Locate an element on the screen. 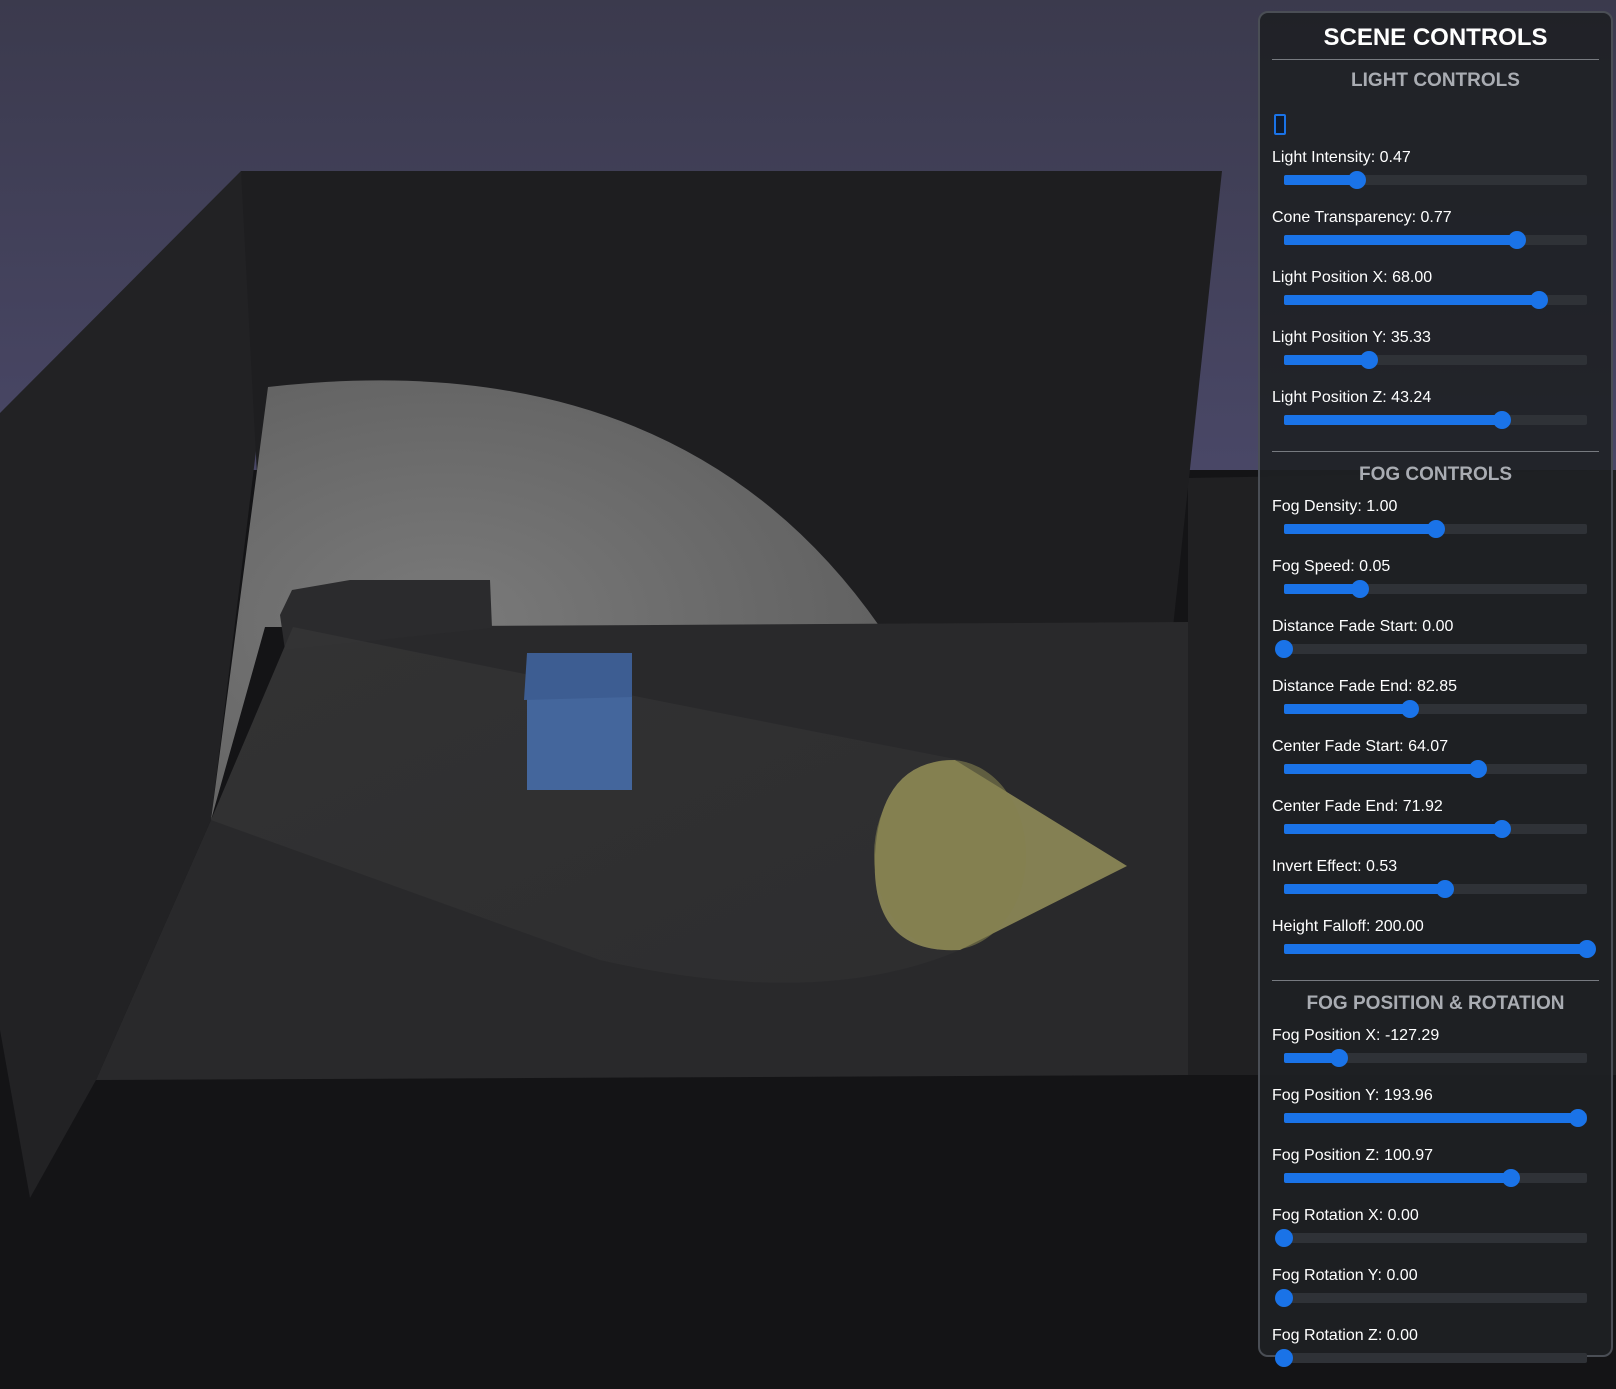 The width and height of the screenshot is (1616, 1389). slider-label: Light Position Y: 35.33 is located at coordinates (1351, 337).